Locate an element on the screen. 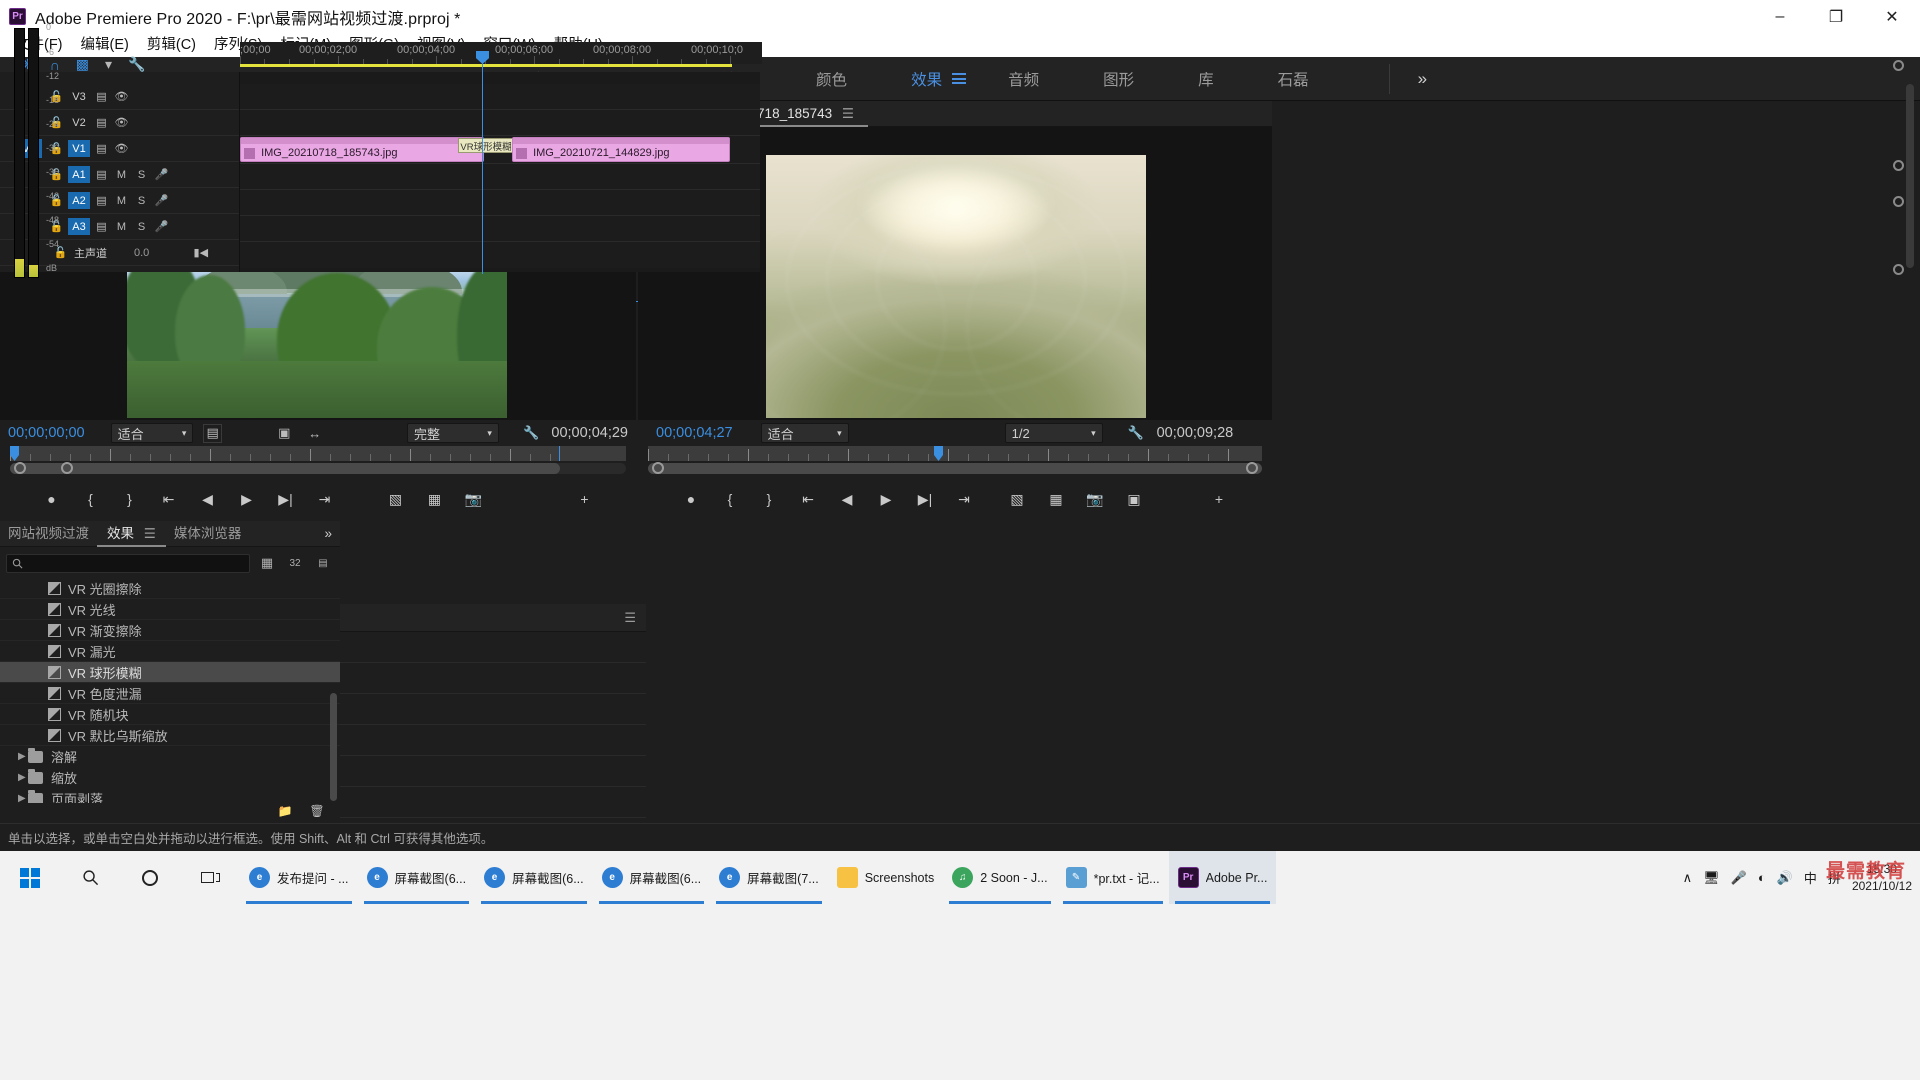 Image resolution: width=1920 pixels, height=1080 pixels. delete-icon: 🗑 is located at coordinates (317, 811).